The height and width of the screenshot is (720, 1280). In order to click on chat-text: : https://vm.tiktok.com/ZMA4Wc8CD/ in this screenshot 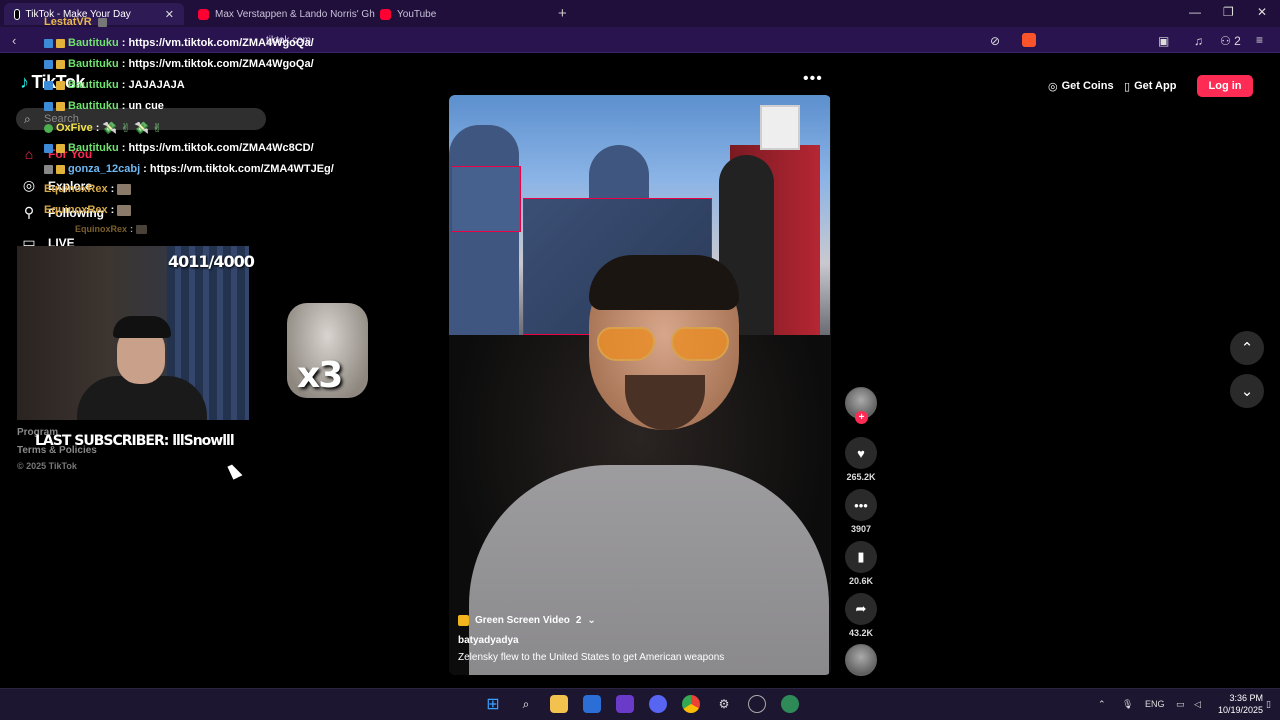, I will do `click(217, 148)`.